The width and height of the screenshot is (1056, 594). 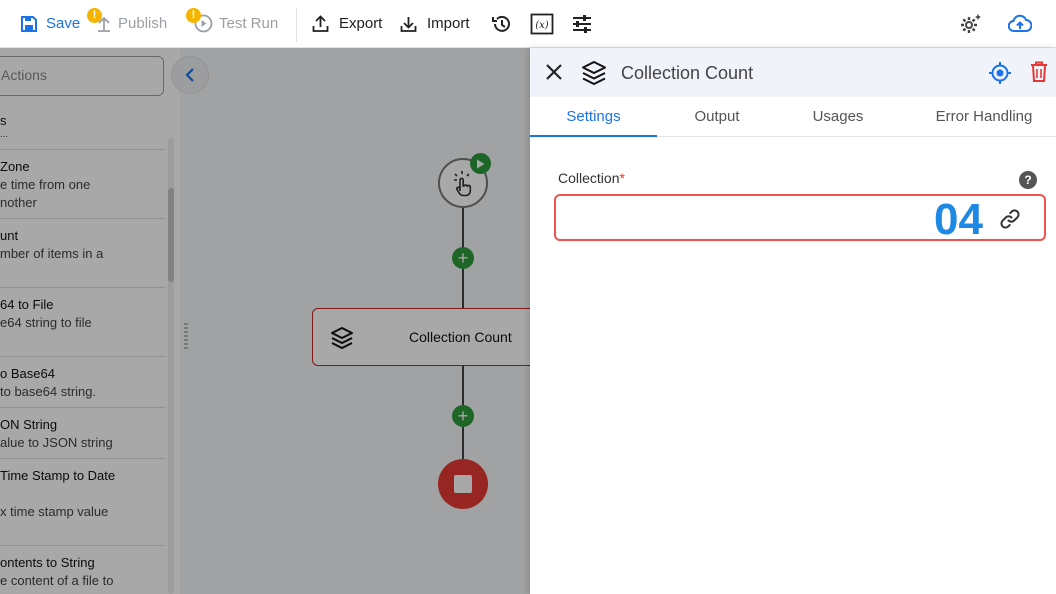 I want to click on pointer-click-icon, so click(x=463, y=184).